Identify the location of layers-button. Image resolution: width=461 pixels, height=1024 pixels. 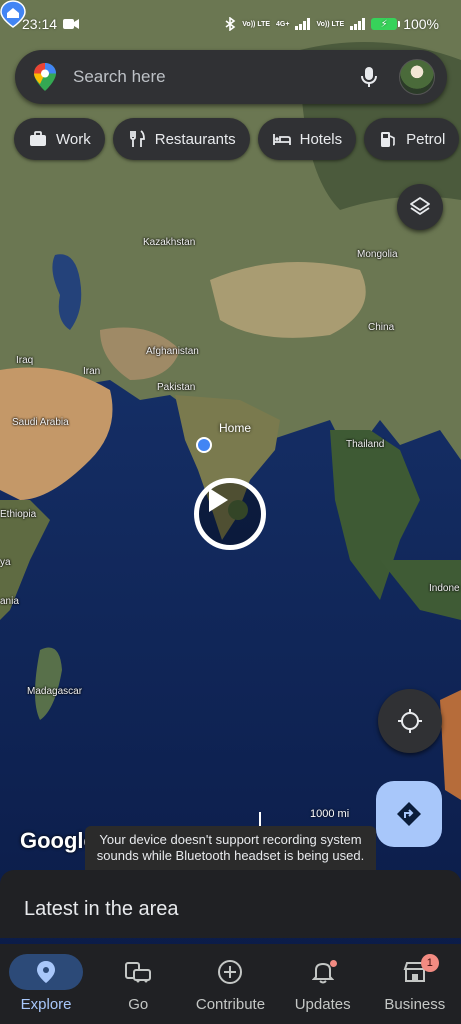
(420, 207).